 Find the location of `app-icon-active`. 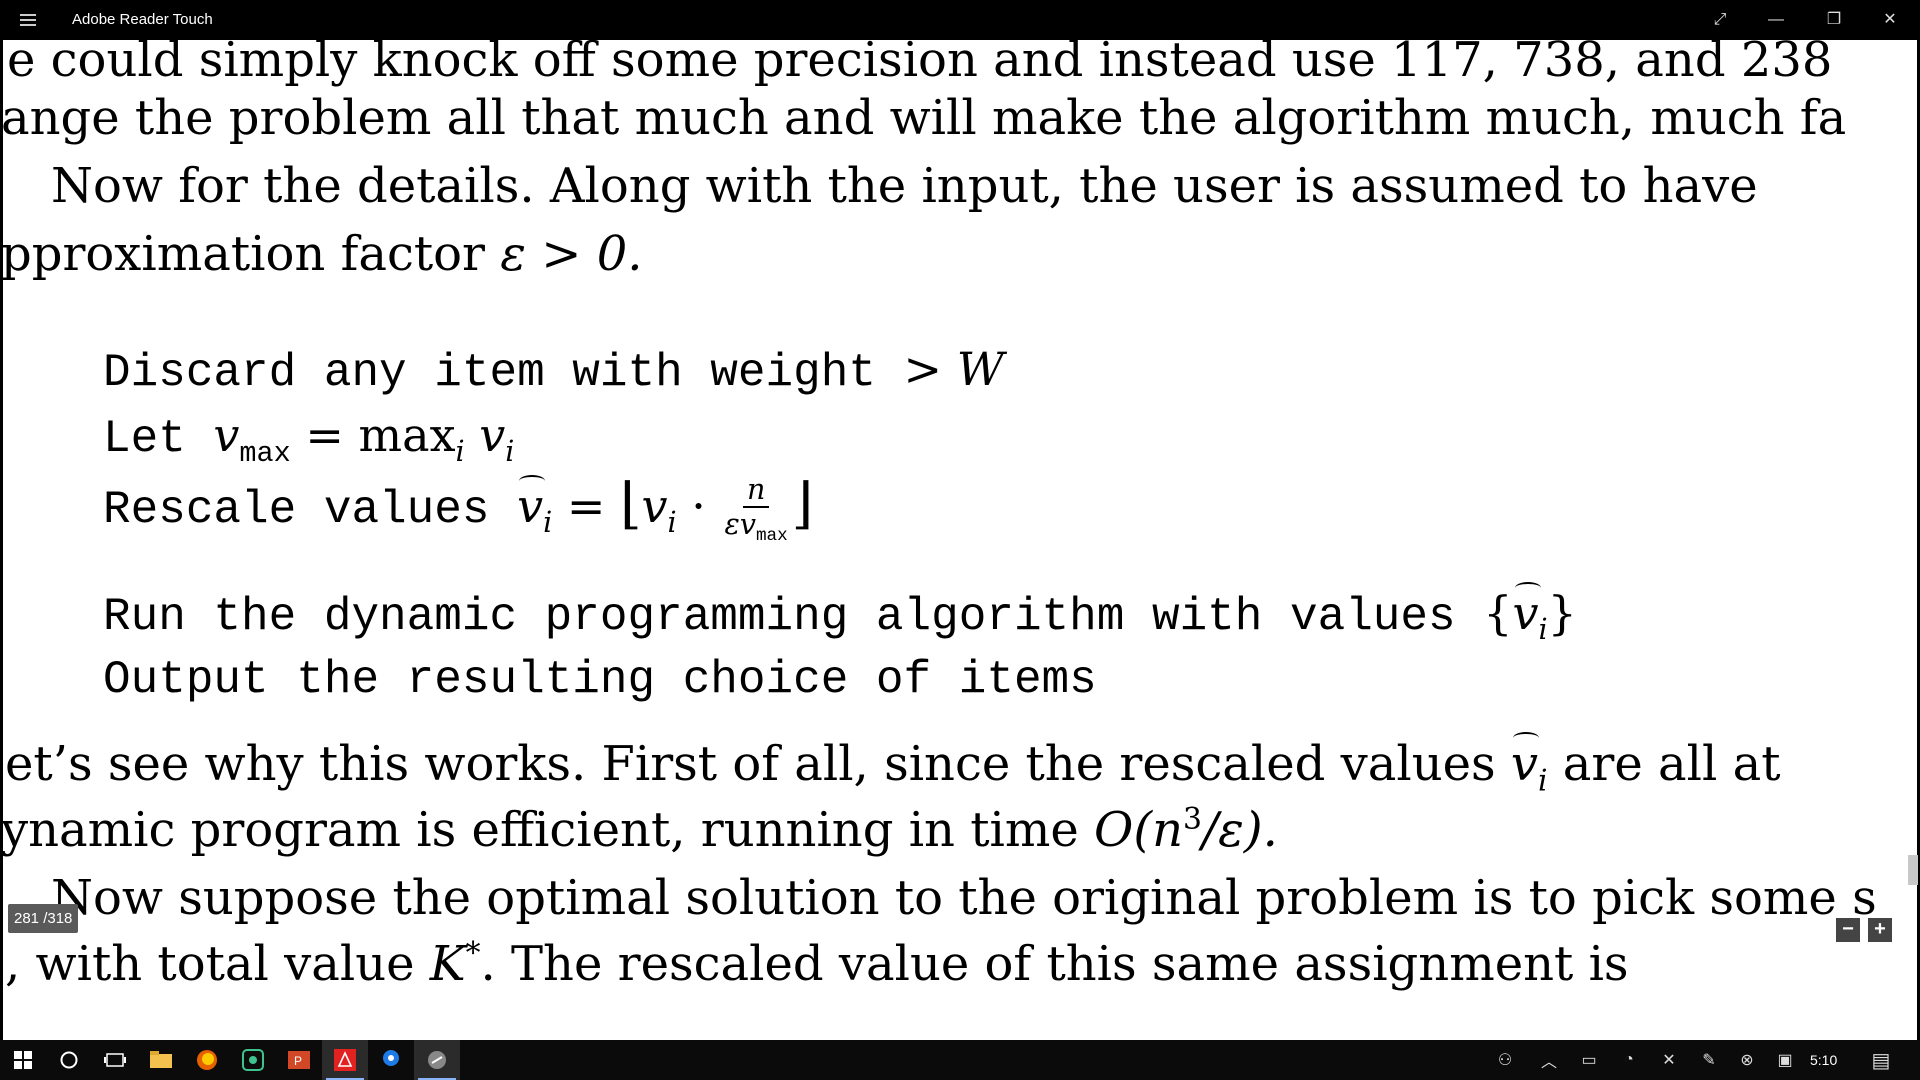

app-icon-active is located at coordinates (437, 1060).